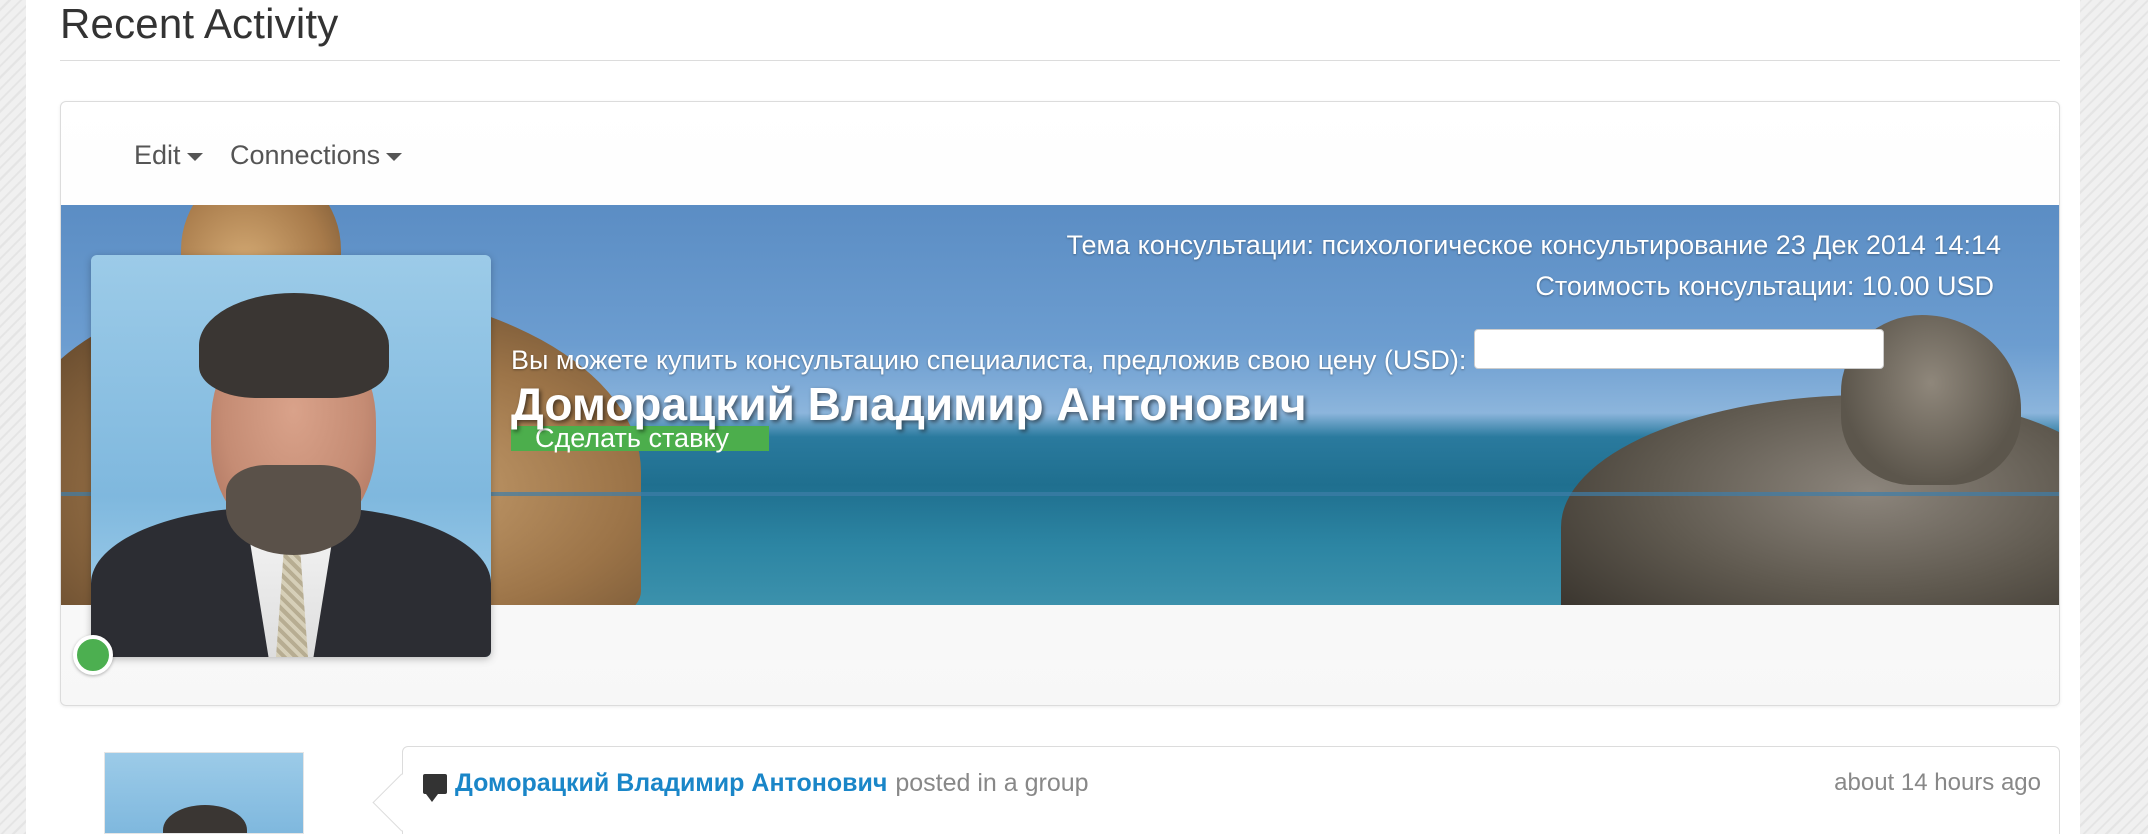 The width and height of the screenshot is (2148, 834). Describe the element at coordinates (1937, 782) in the screenshot. I see `activity-timestamp: about 14 hours ago` at that location.